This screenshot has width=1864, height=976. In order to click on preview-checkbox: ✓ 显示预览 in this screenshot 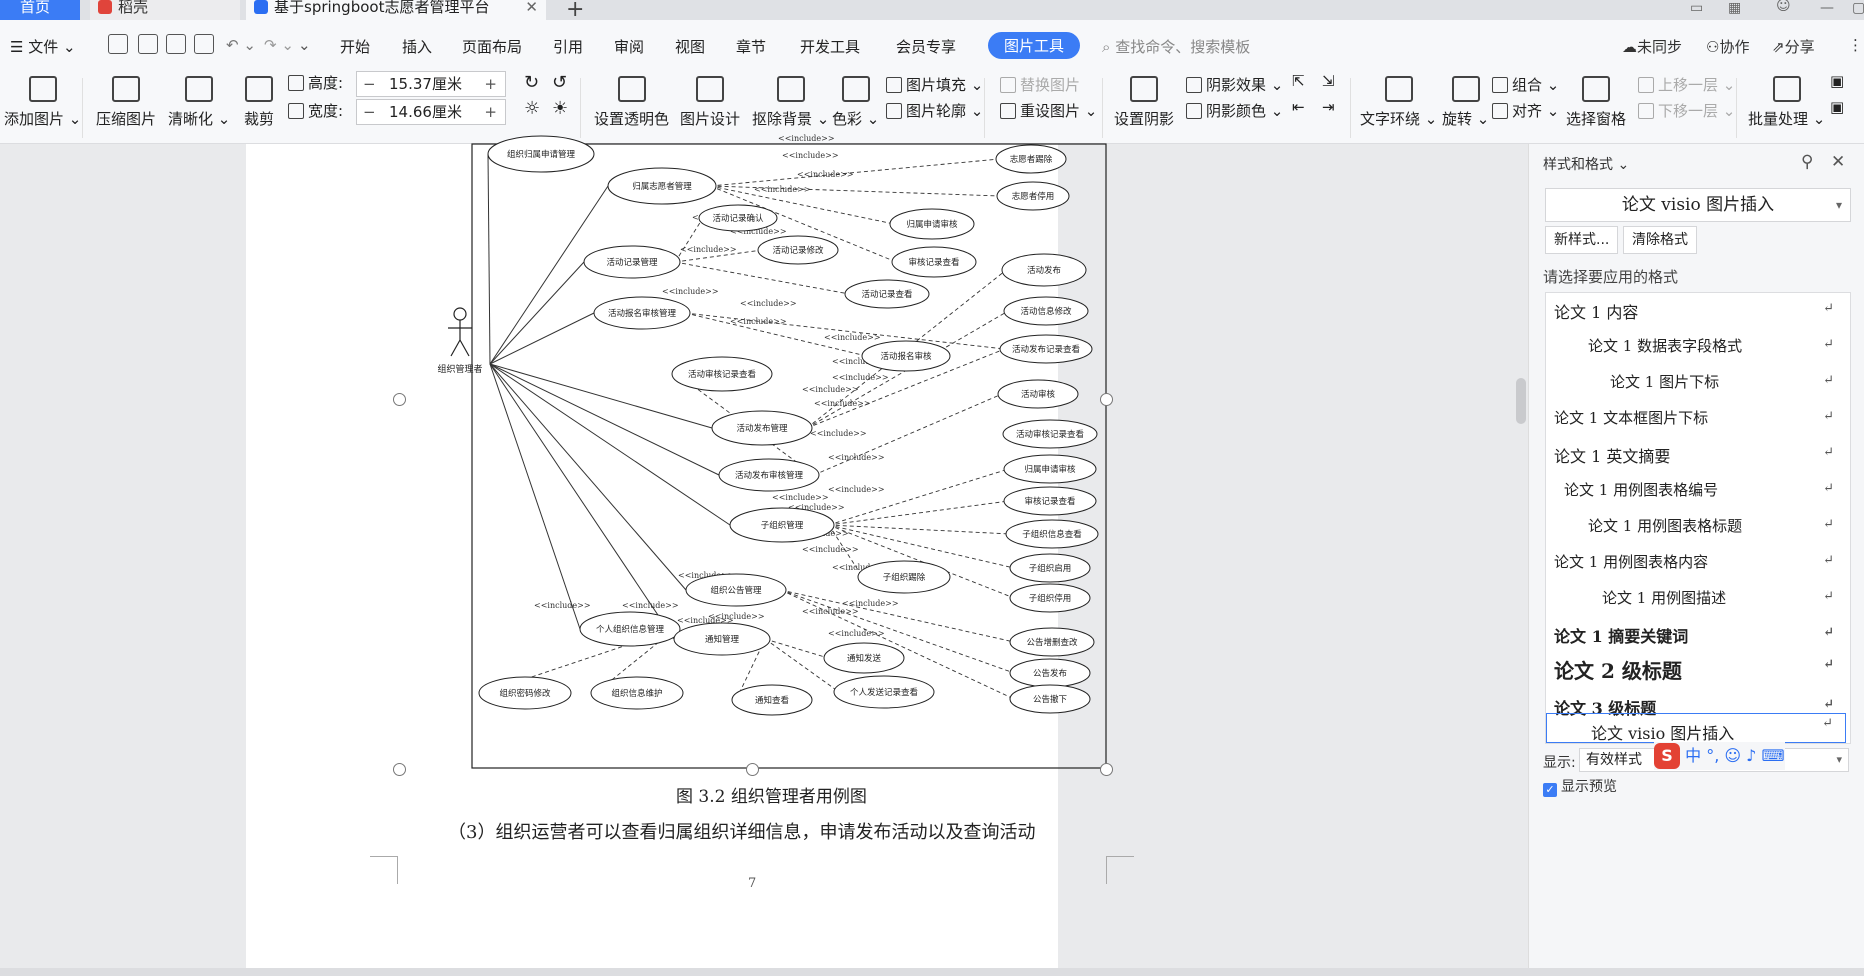, I will do `click(1580, 786)`.